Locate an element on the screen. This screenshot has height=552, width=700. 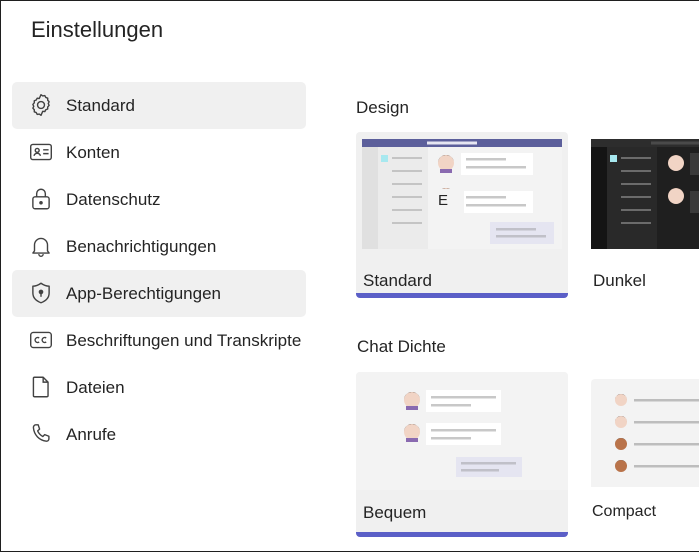
gear-icon is located at coordinates (41, 105).